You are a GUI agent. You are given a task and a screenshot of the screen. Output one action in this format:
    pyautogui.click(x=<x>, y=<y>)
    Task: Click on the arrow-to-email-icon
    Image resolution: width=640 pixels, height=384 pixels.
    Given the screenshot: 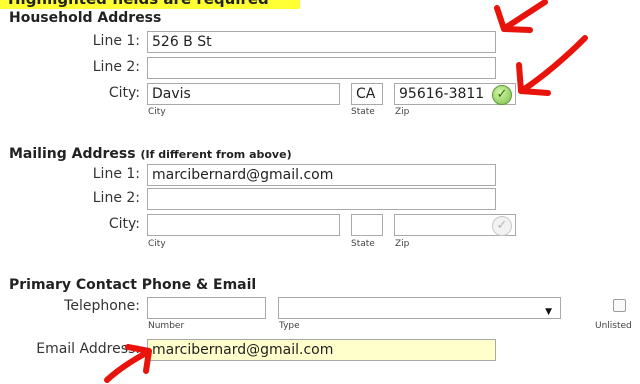 What is the action you would take?
    pyautogui.click(x=128, y=363)
    